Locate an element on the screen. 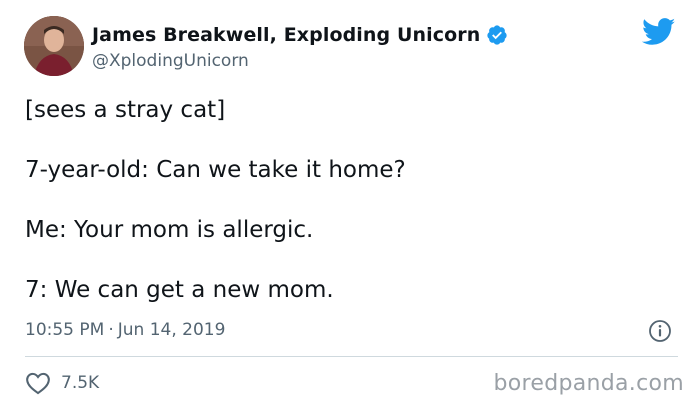 The width and height of the screenshot is (700, 410). tweet-timestamp: 10:55 PM · Jun 14, 2019 is located at coordinates (125, 330).